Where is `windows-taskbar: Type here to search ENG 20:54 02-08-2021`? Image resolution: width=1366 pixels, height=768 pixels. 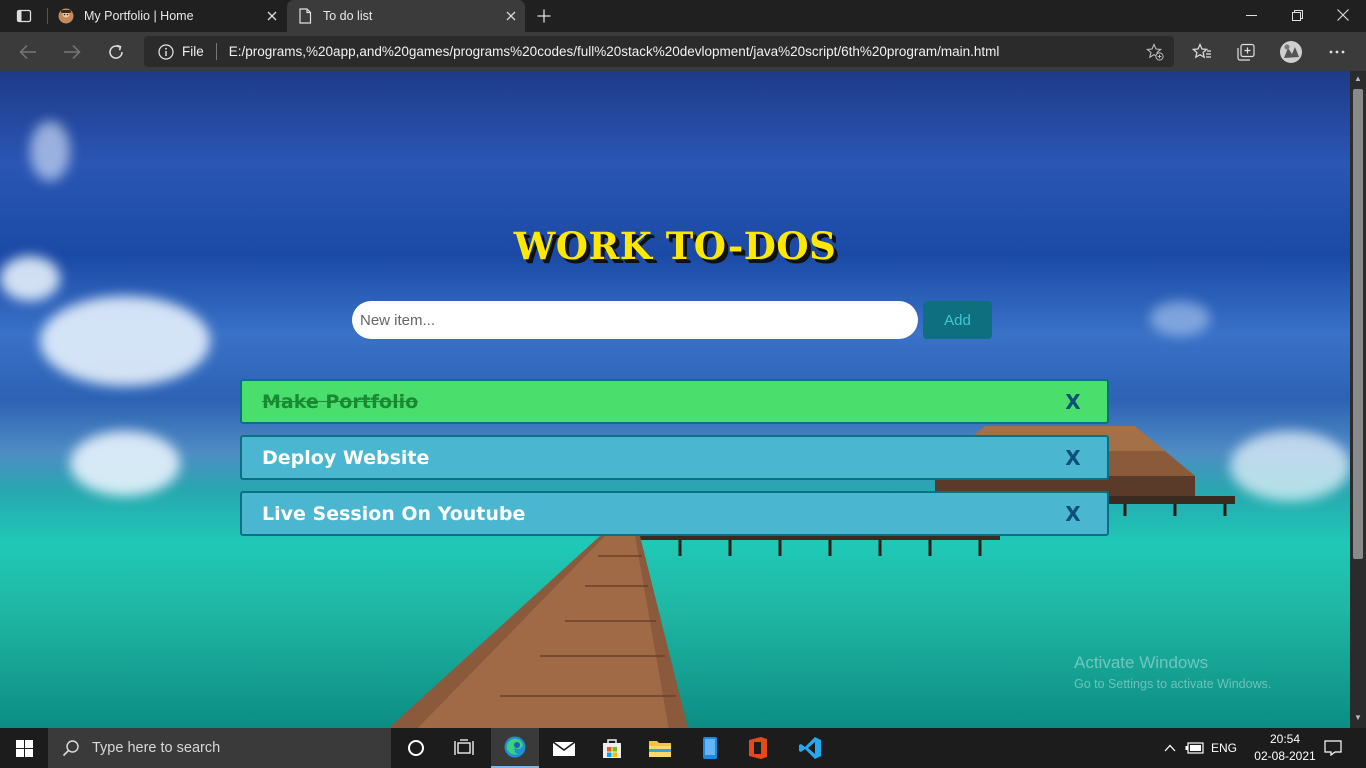 windows-taskbar: Type here to search ENG 20:54 02-08-2021 is located at coordinates (683, 748).